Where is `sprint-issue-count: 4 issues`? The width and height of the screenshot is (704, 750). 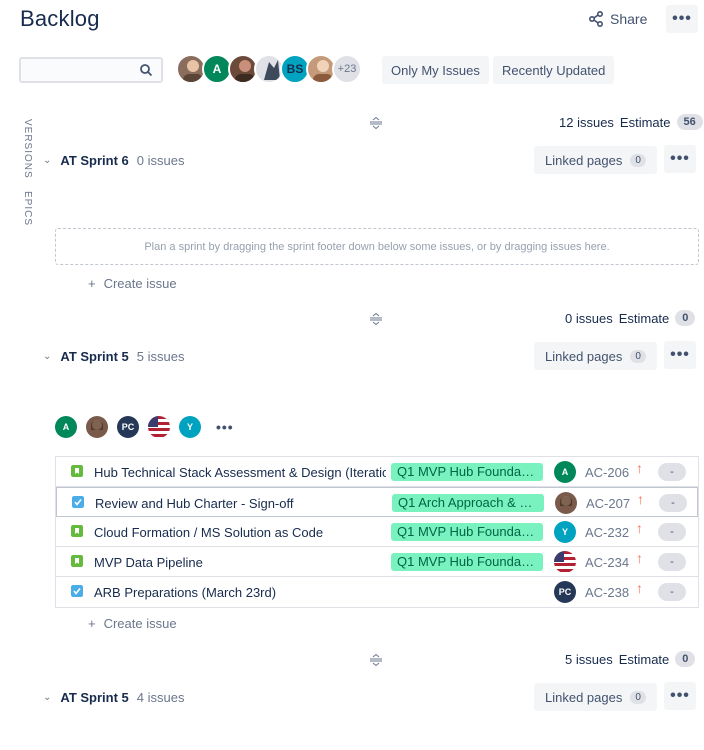 sprint-issue-count: 4 issues is located at coordinates (160, 697).